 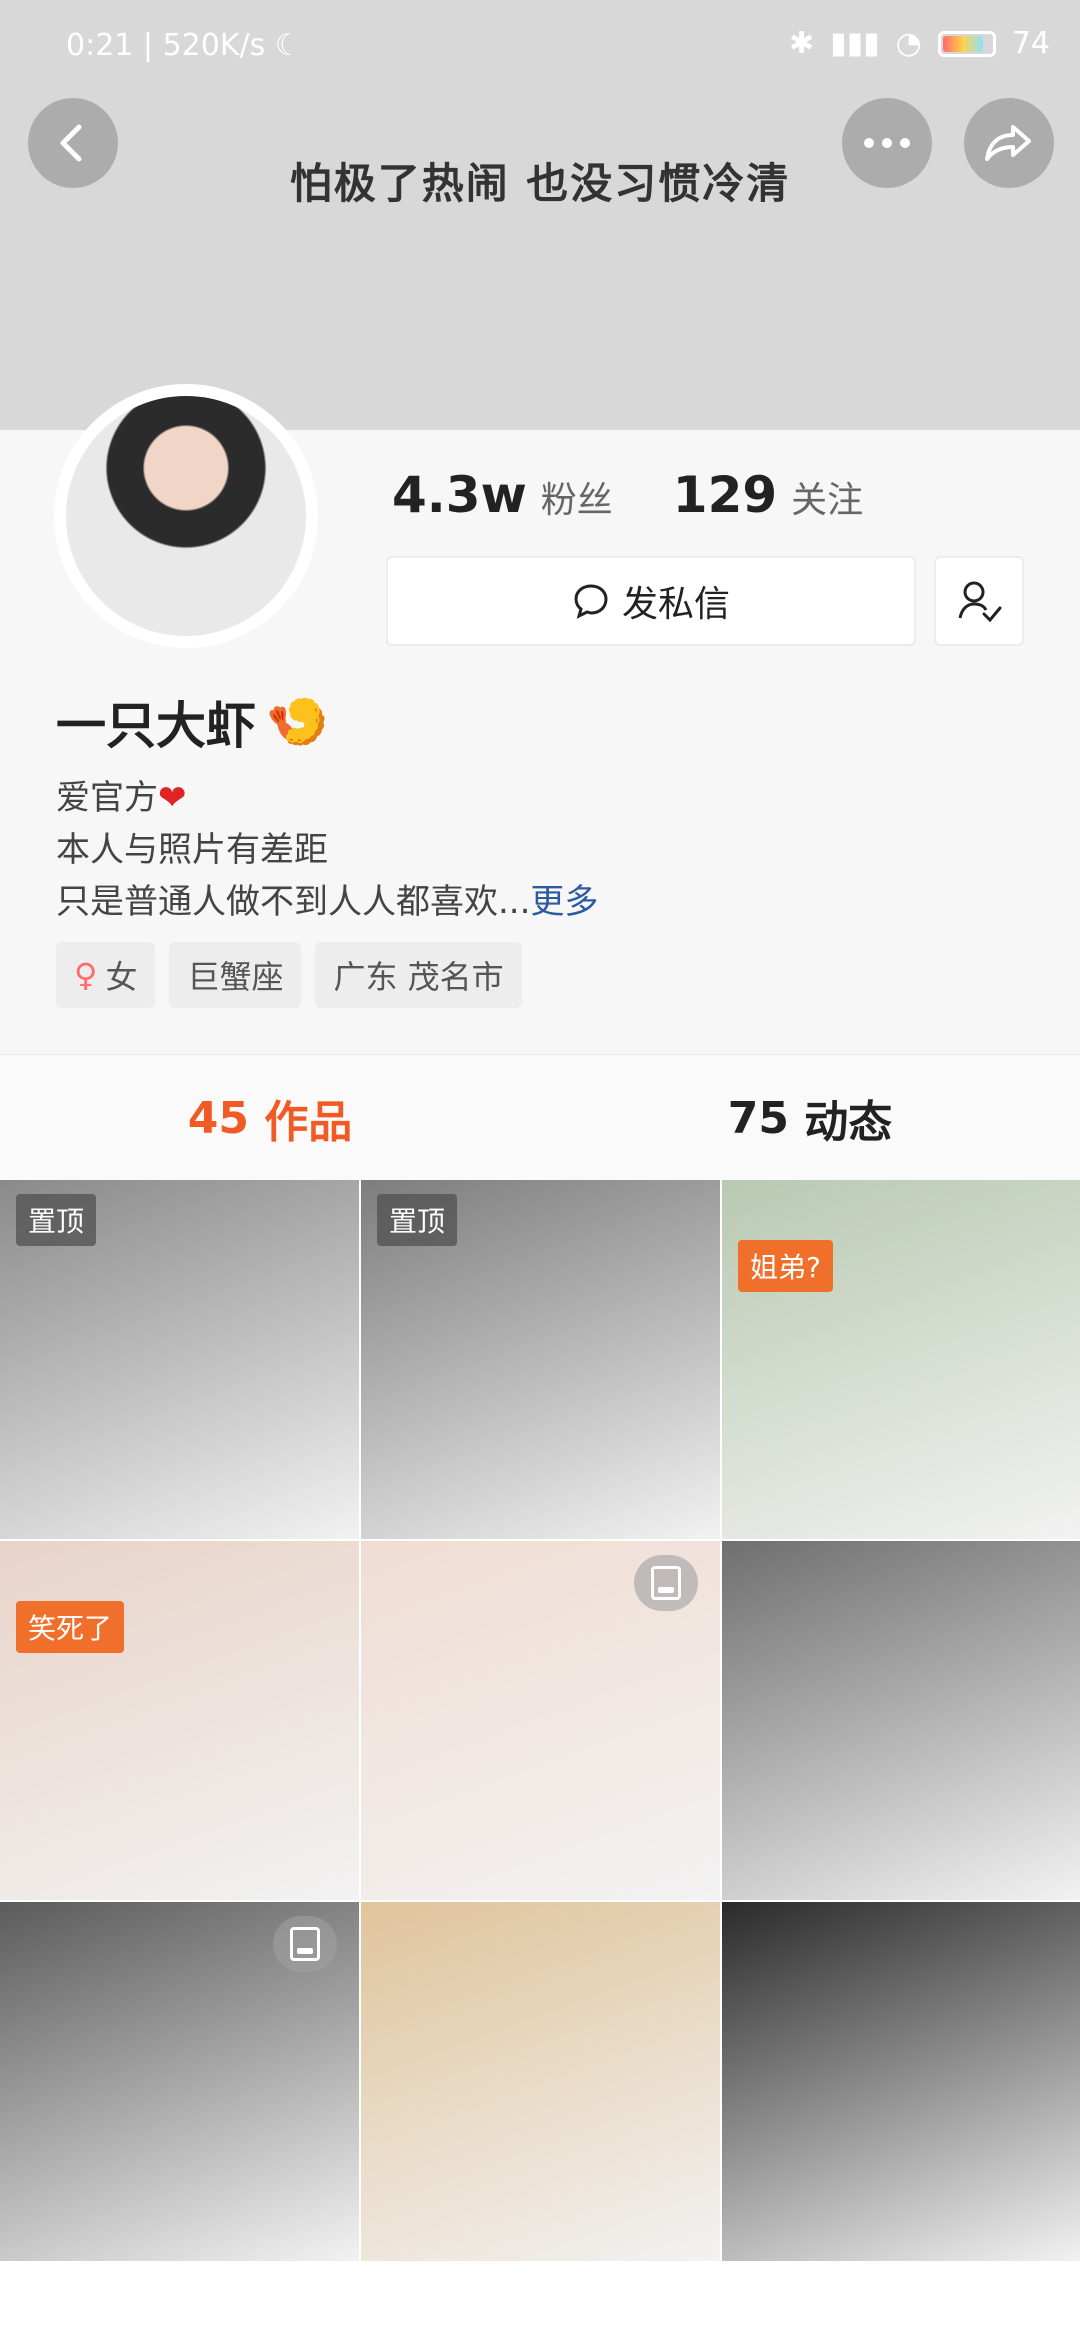 I want to click on tag-location: 广东 茂名市, so click(x=418, y=975).